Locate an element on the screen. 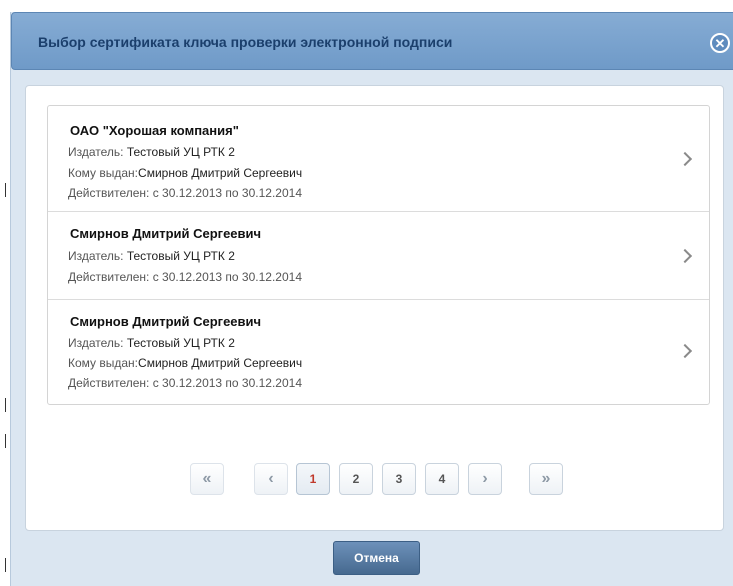 The width and height of the screenshot is (733, 586). first-page-button: « is located at coordinates (207, 479).